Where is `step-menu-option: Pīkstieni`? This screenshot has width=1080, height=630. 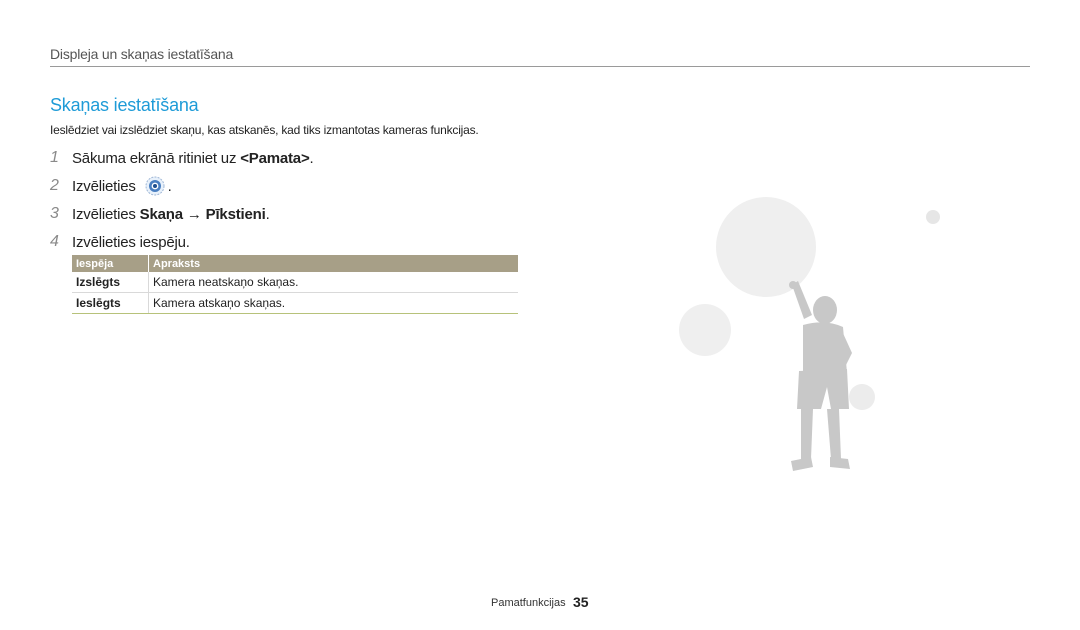
step-menu-option: Pīkstieni is located at coordinates (235, 214).